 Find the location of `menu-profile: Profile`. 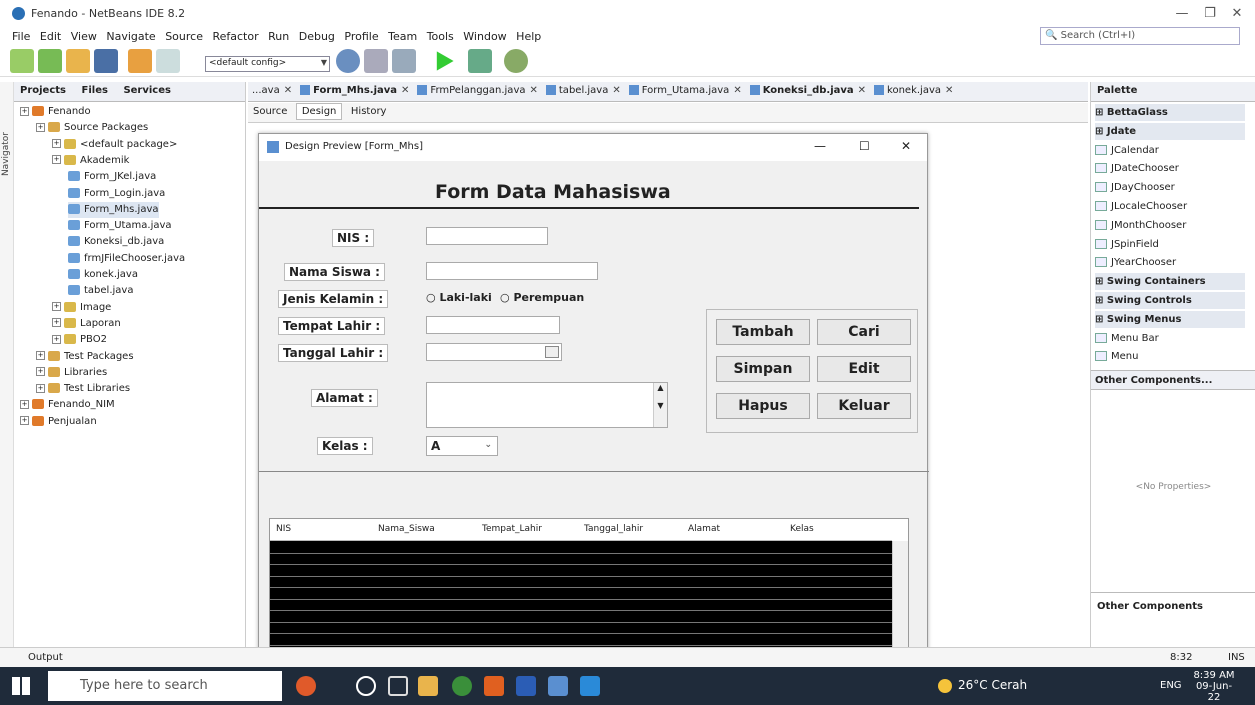

menu-profile: Profile is located at coordinates (361, 36).